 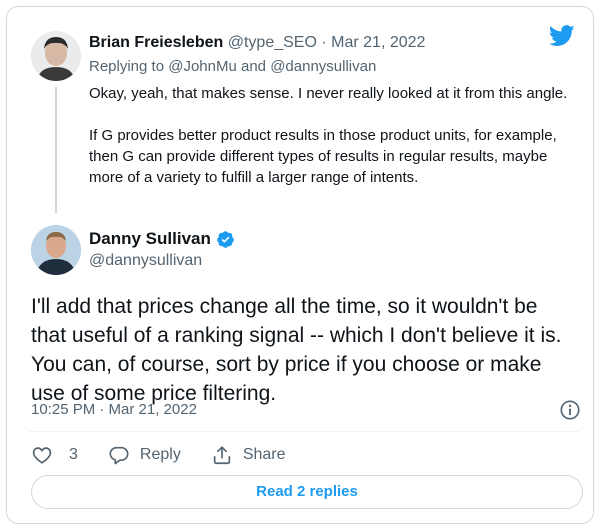 I want to click on avatar-danny, so click(x=56, y=250).